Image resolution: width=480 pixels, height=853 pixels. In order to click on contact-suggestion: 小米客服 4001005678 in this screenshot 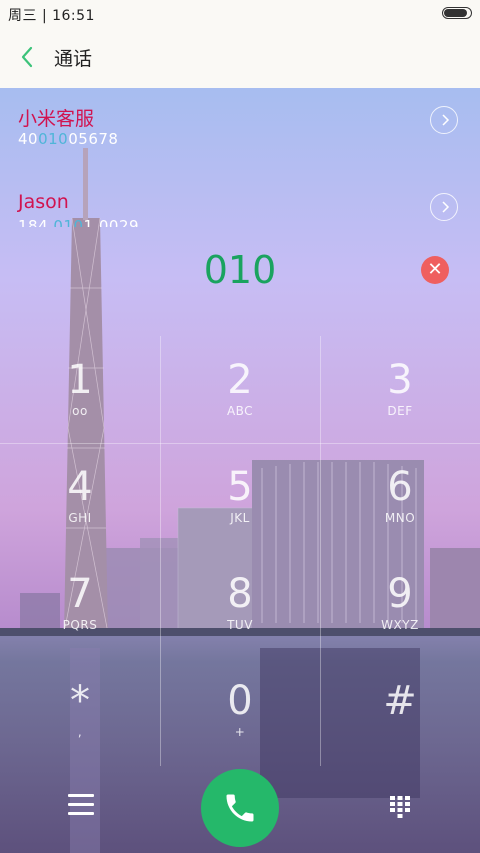, I will do `click(240, 139)`.